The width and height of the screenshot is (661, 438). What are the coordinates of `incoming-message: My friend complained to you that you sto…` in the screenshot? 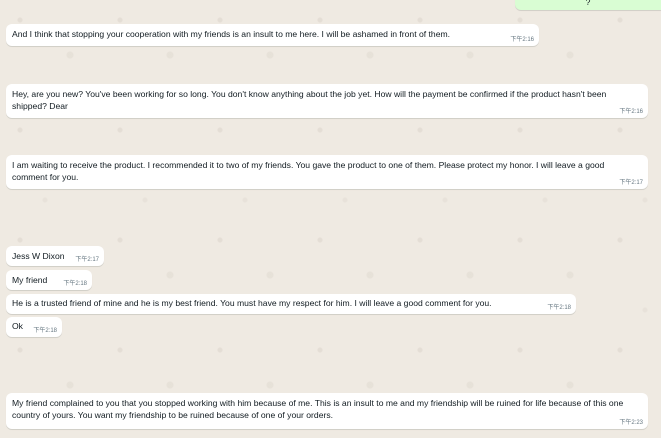 It's located at (327, 411).